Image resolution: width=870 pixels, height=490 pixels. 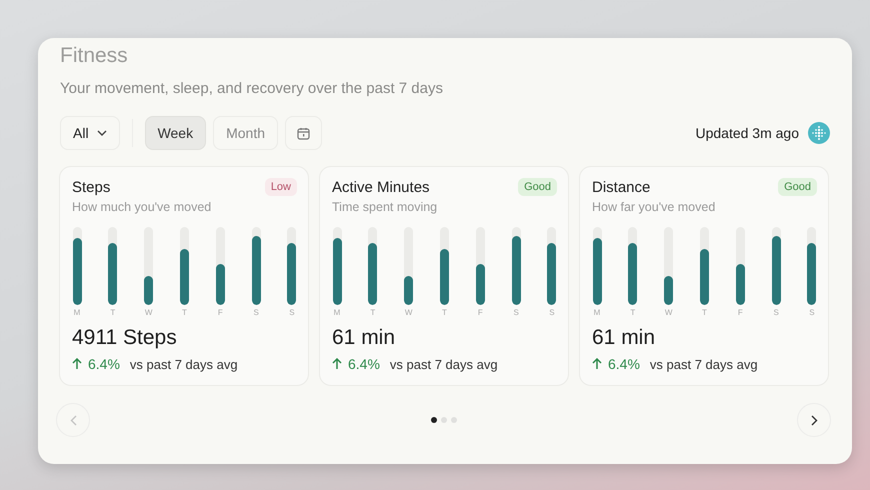 What do you see at coordinates (90, 133) in the screenshot?
I see `filter-dropdown: All` at bounding box center [90, 133].